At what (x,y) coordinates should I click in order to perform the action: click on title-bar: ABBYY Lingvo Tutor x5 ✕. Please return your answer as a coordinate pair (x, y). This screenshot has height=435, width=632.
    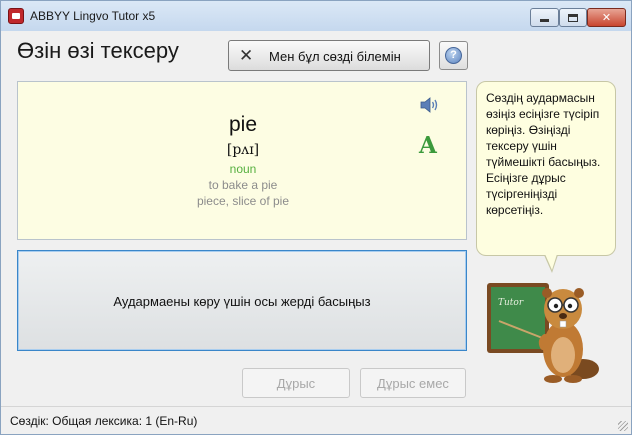
    Looking at the image, I should click on (316, 16).